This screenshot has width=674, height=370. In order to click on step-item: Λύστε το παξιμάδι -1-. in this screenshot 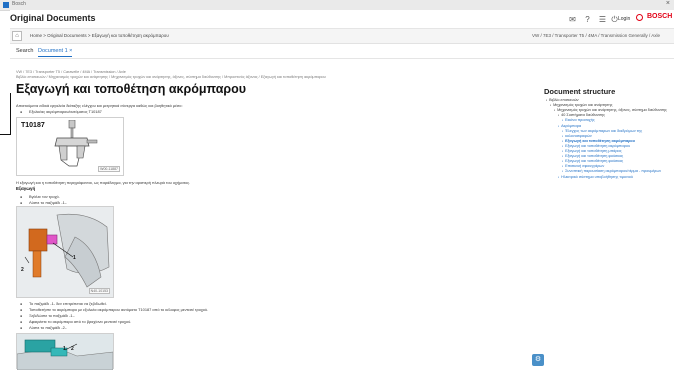, I will do `click(43, 202)`.